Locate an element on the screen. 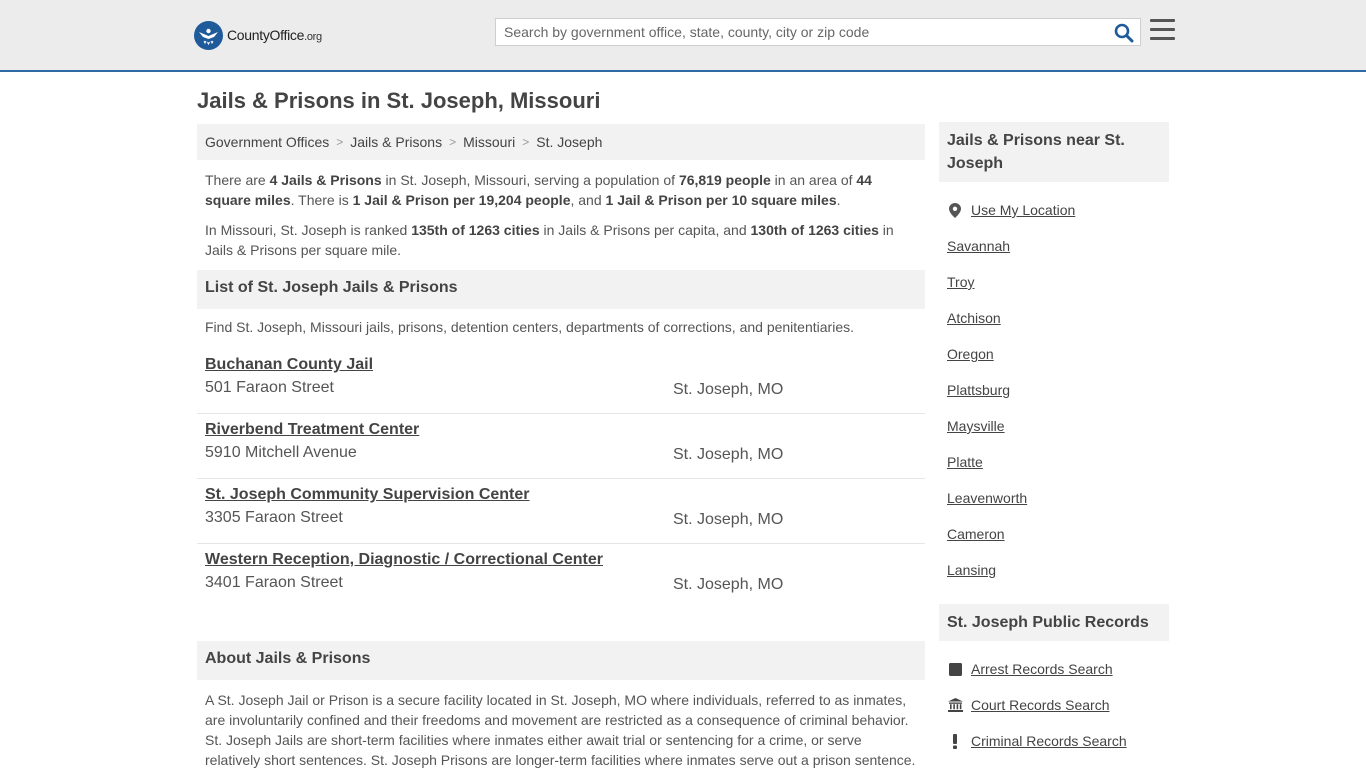  square-icon is located at coordinates (955, 669).